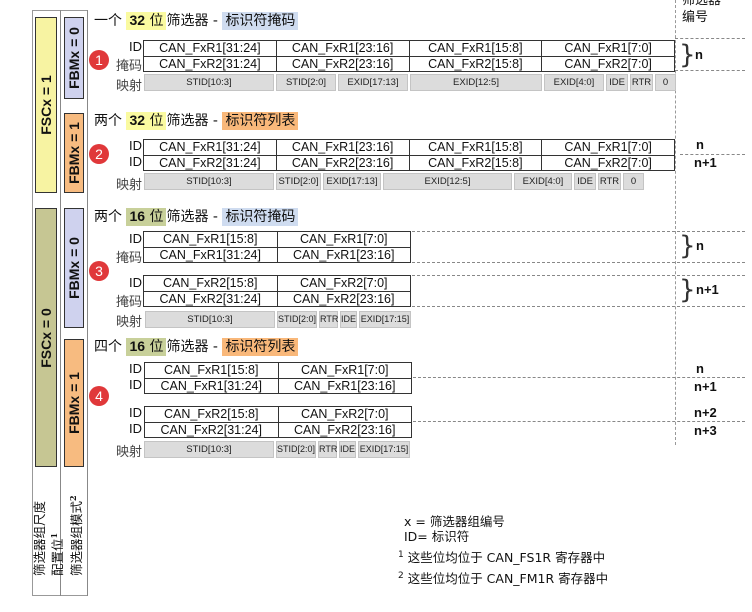 The height and width of the screenshot is (612, 752). I want to click on register-row: CAN_FxR2[31:24] CAN_FxR2[23:16], so click(278, 430).